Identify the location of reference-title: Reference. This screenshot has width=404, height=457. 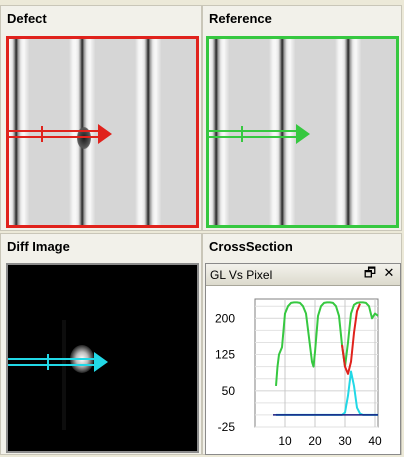
(240, 18).